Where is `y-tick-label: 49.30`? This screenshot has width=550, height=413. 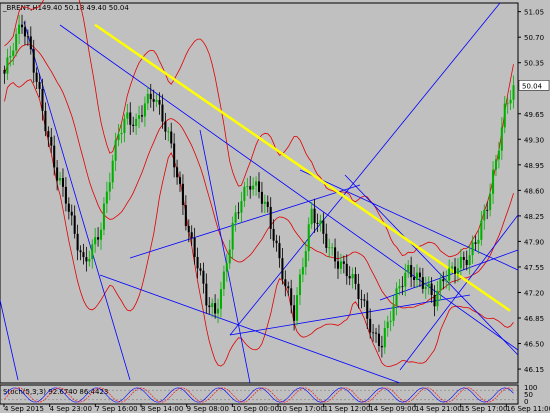
y-tick-label: 49.30 is located at coordinates (534, 140).